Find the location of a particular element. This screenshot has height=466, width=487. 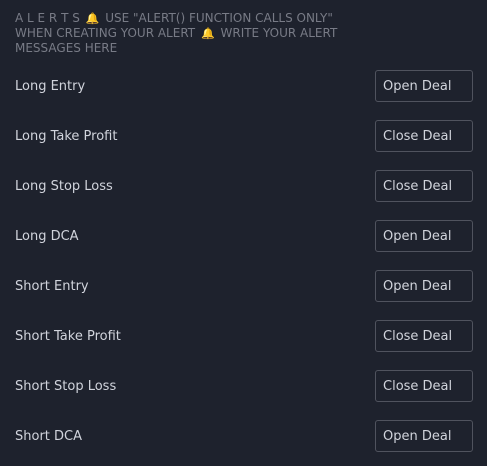

setting-label-long-dca: Long DCA is located at coordinates (47, 236).